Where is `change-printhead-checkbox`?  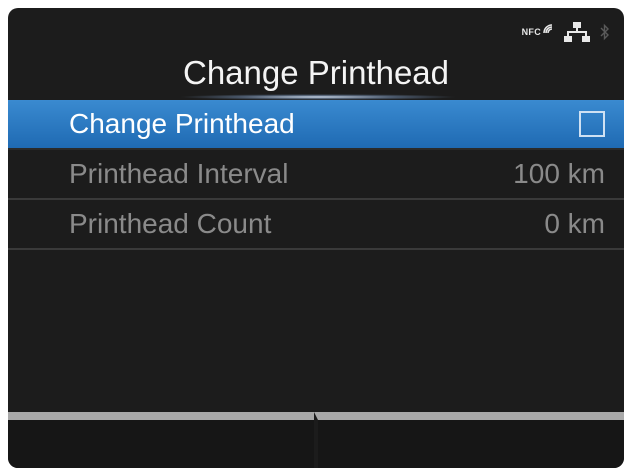
change-printhead-checkbox is located at coordinates (592, 124).